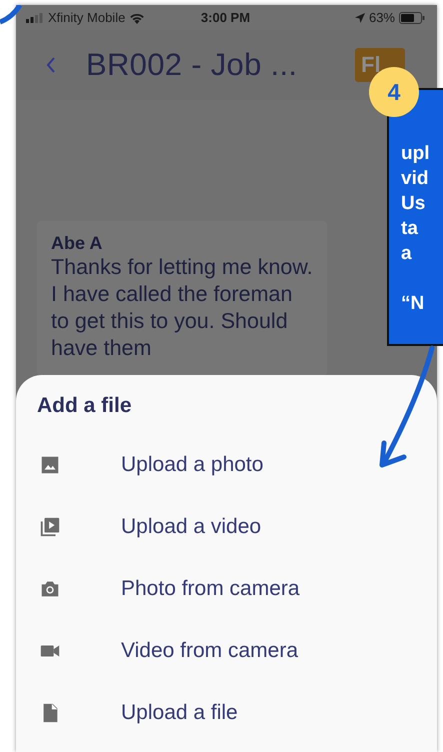  Describe the element at coordinates (51, 65) in the screenshot. I see `back-icon` at that location.